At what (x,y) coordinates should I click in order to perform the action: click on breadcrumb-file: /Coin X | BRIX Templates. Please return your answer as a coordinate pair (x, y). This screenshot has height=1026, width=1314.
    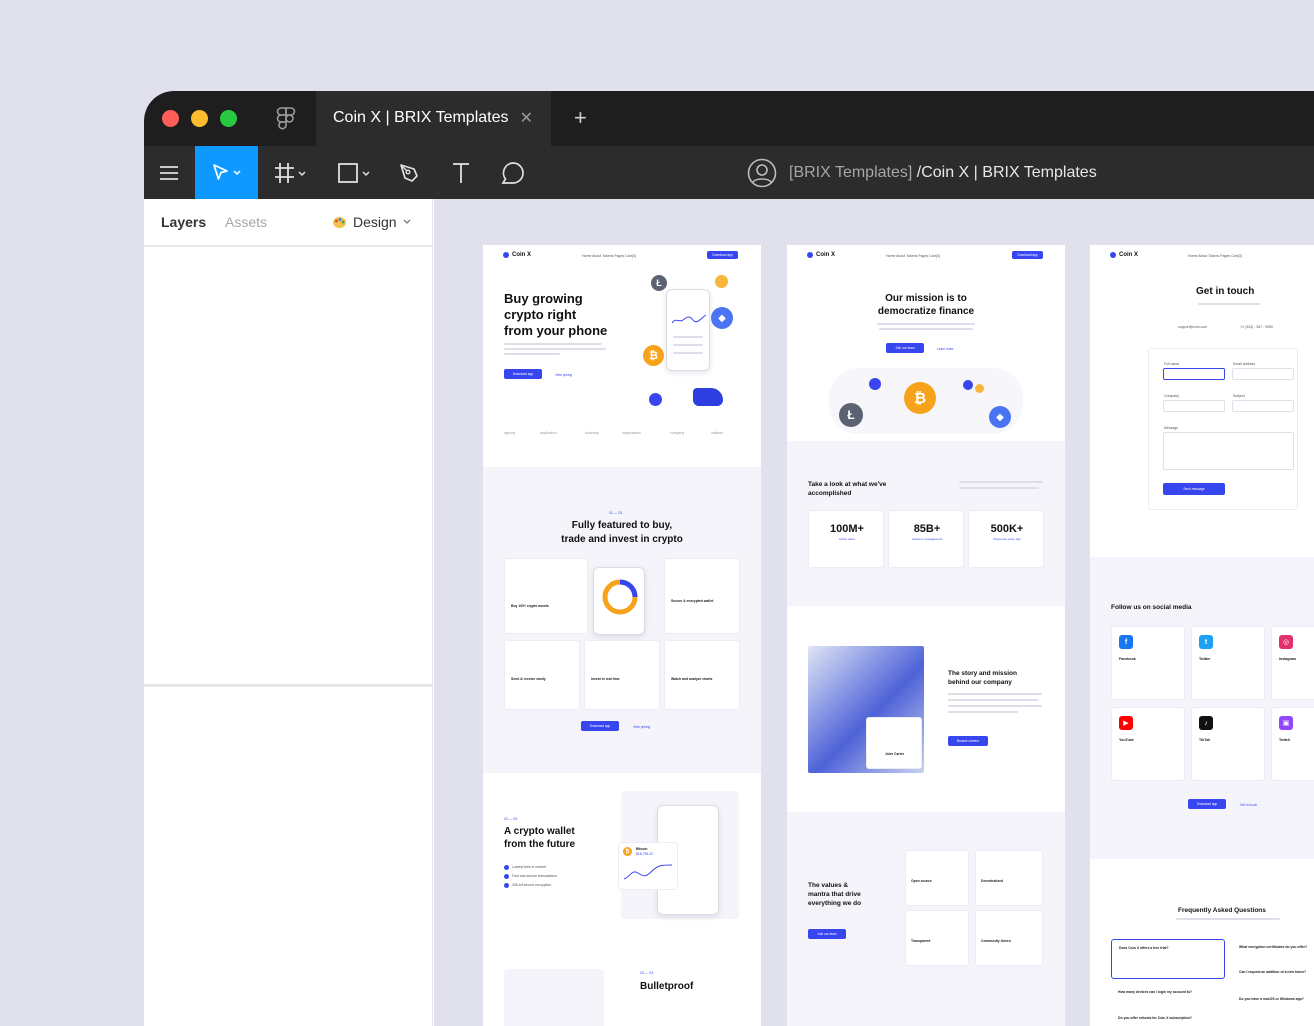
    Looking at the image, I should click on (1004, 172).